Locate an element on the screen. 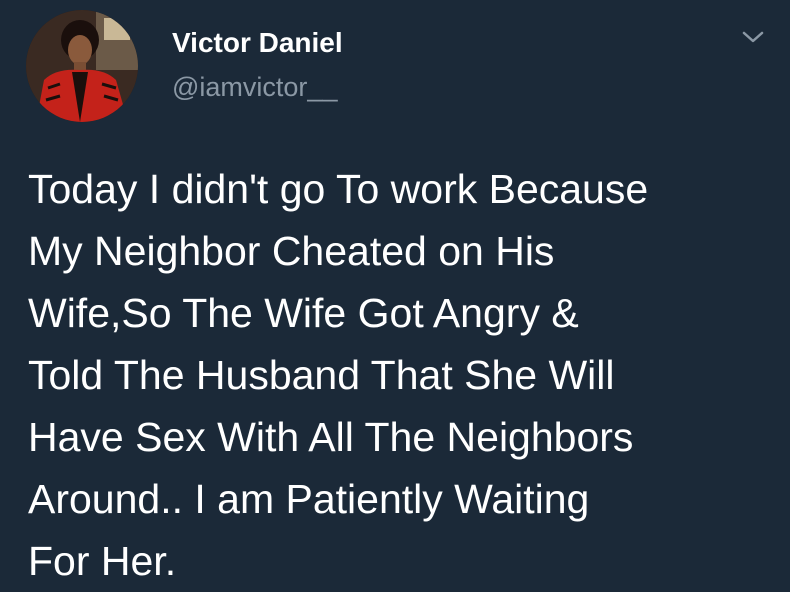 The image size is (790, 592). tweet-text-line: Around.. I am Patiently Waiting is located at coordinates (309, 499).